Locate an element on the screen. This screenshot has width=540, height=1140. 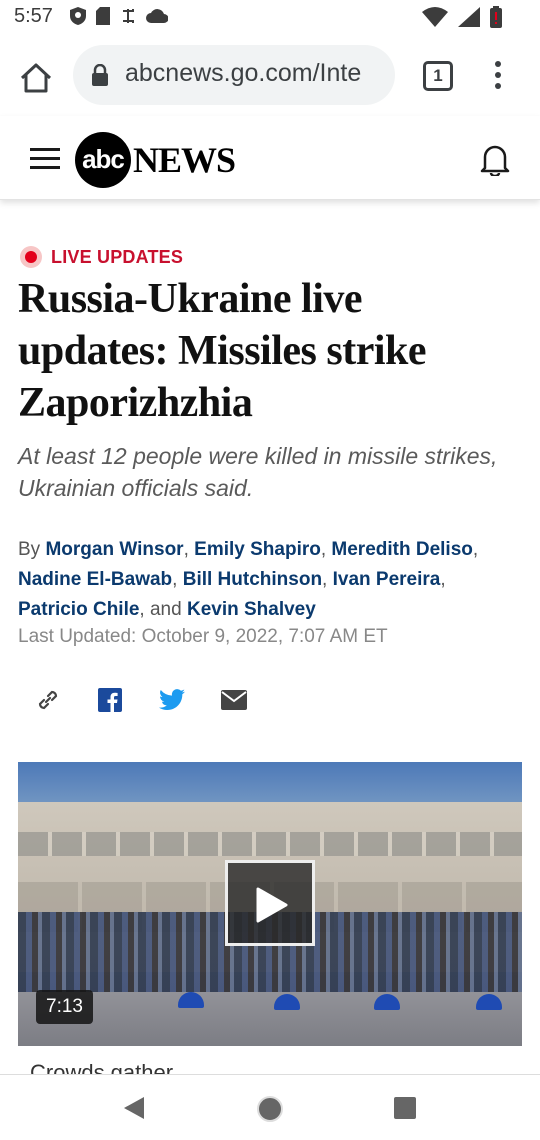
twitter-icon is located at coordinates (172, 700).